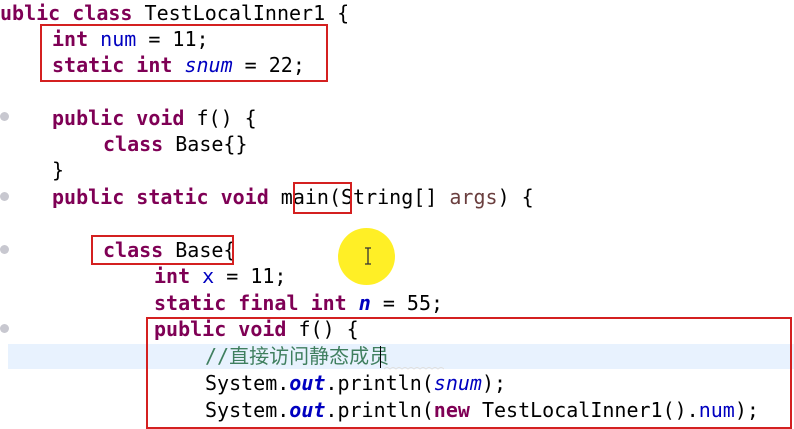 Image resolution: width=794 pixels, height=429 pixels. What do you see at coordinates (241, 13) in the screenshot?
I see `code-token: TestLocalInner1 {` at bounding box center [241, 13].